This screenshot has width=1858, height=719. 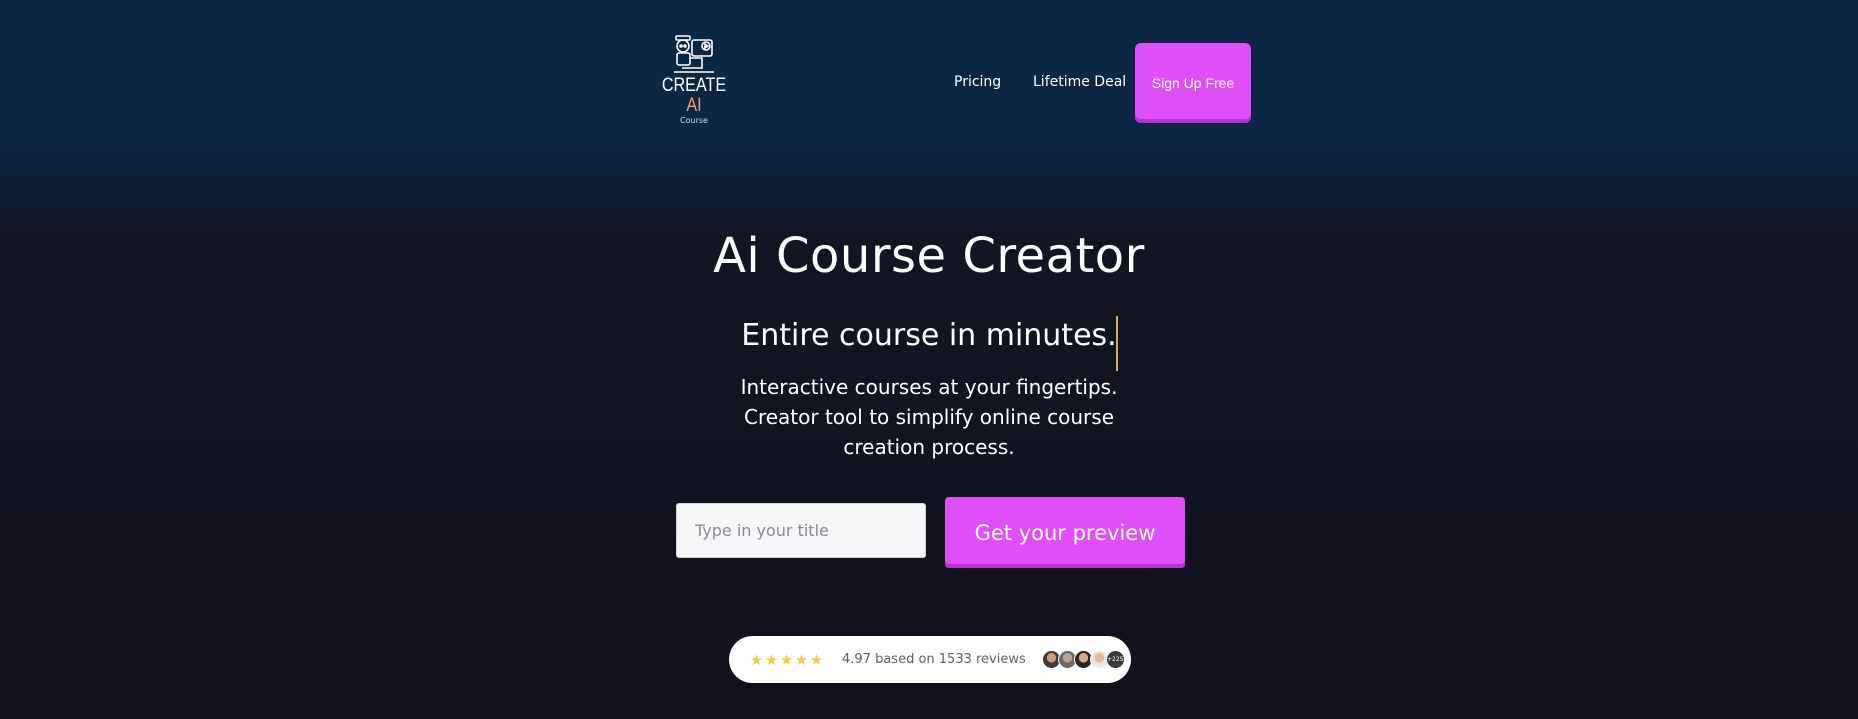 What do you see at coordinates (1065, 532) in the screenshot?
I see `get-preview-button: Get your preview` at bounding box center [1065, 532].